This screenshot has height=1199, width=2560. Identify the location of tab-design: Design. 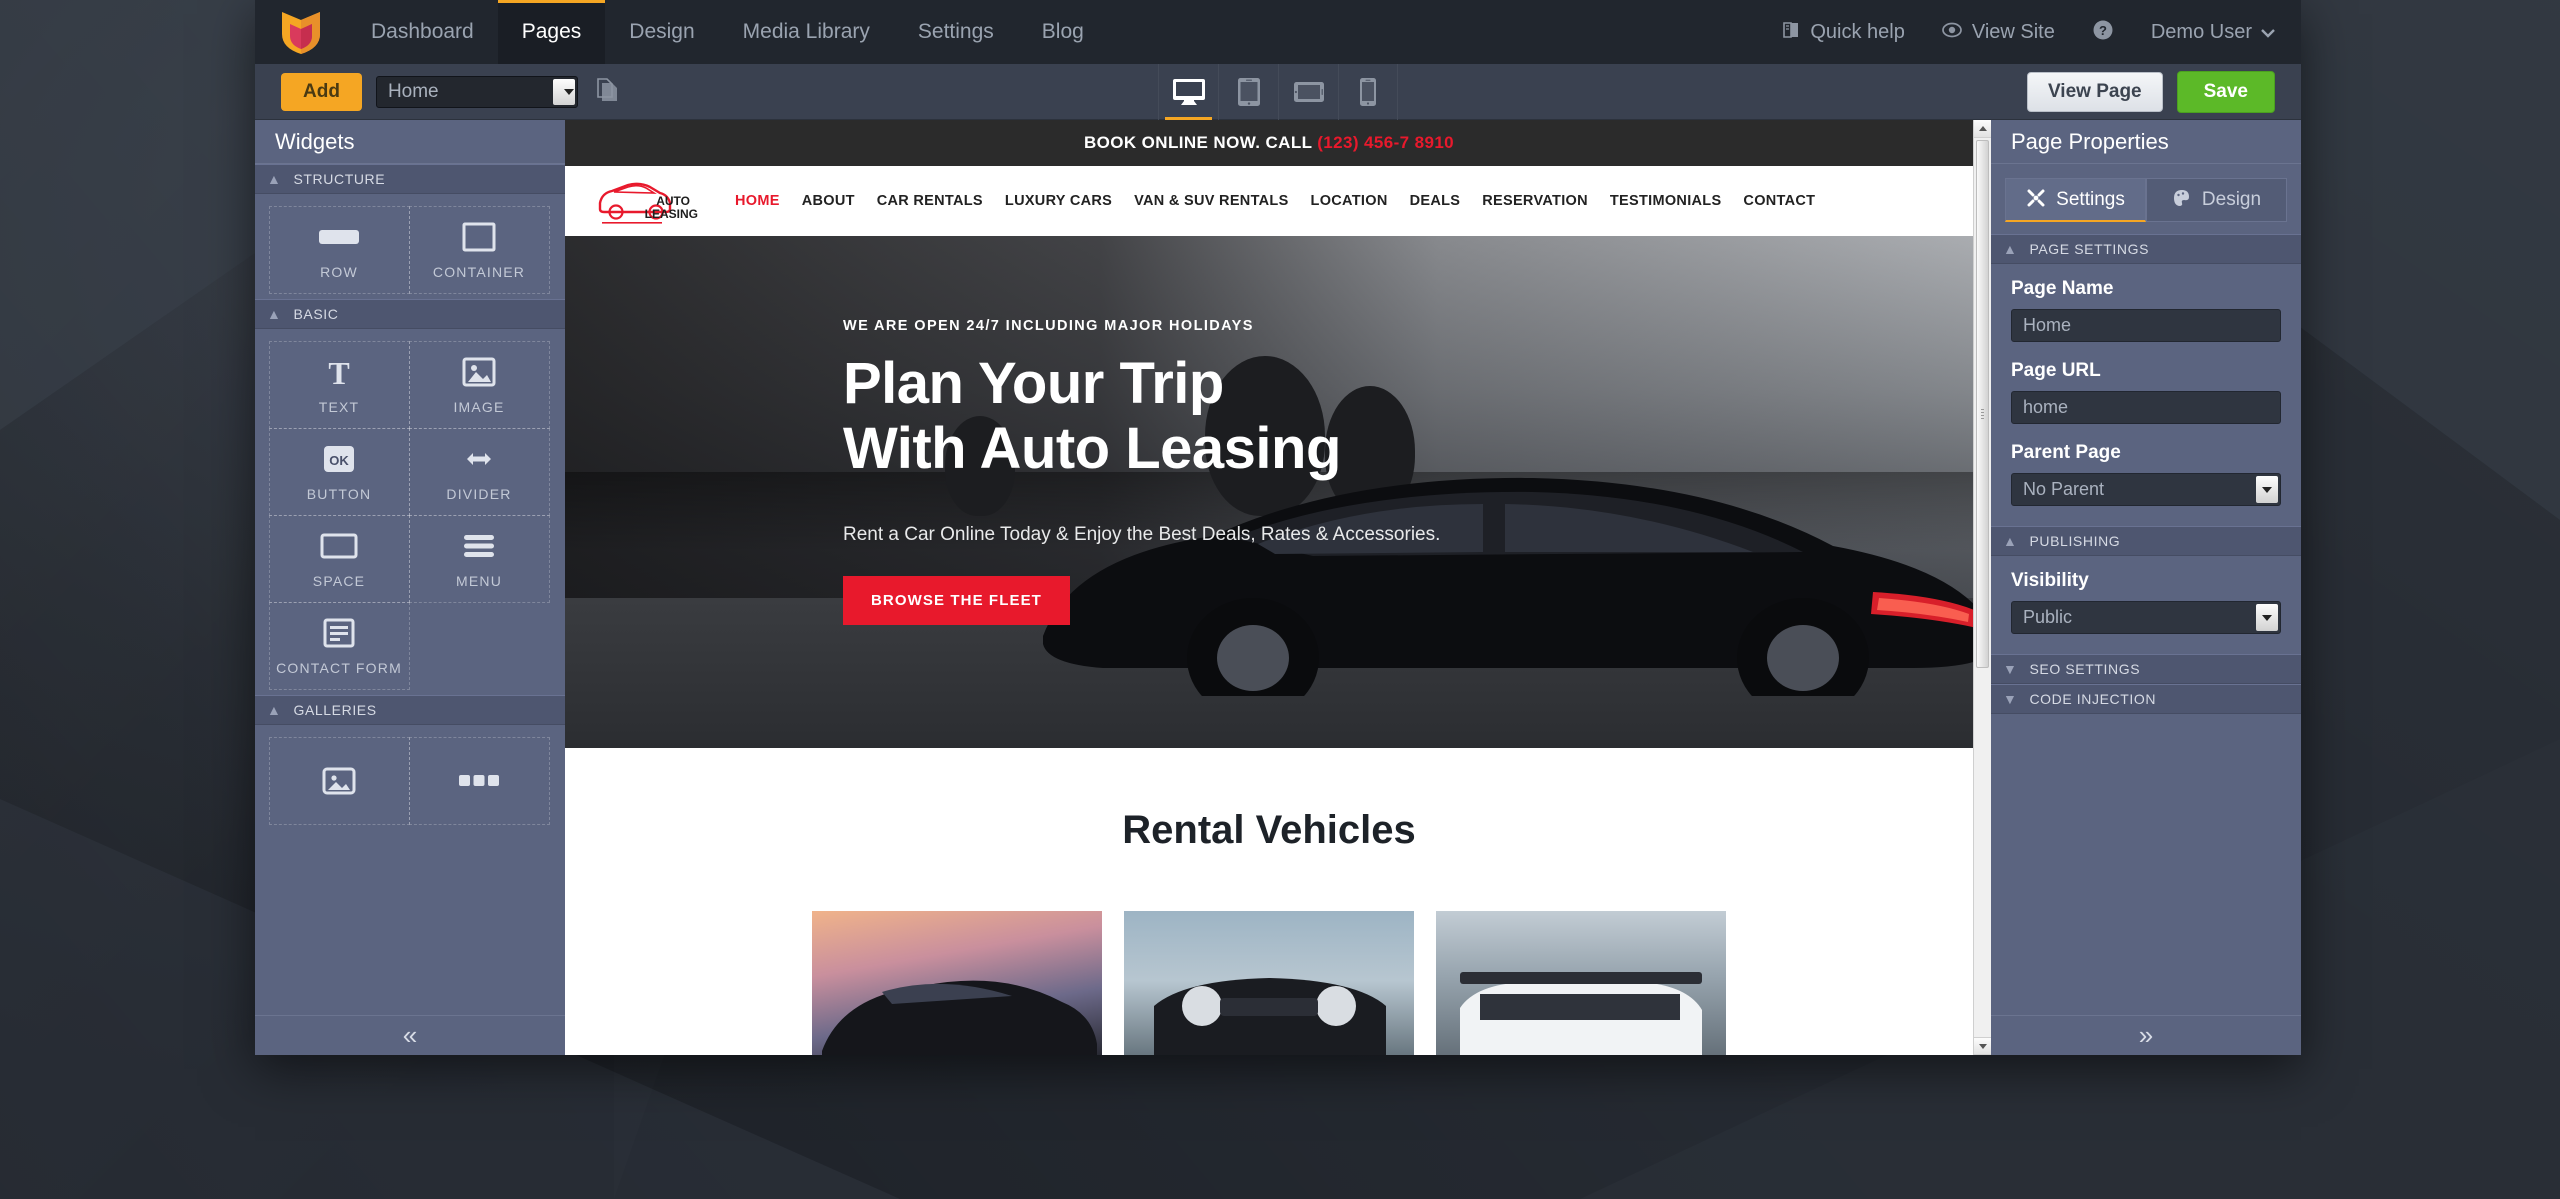
(2216, 200).